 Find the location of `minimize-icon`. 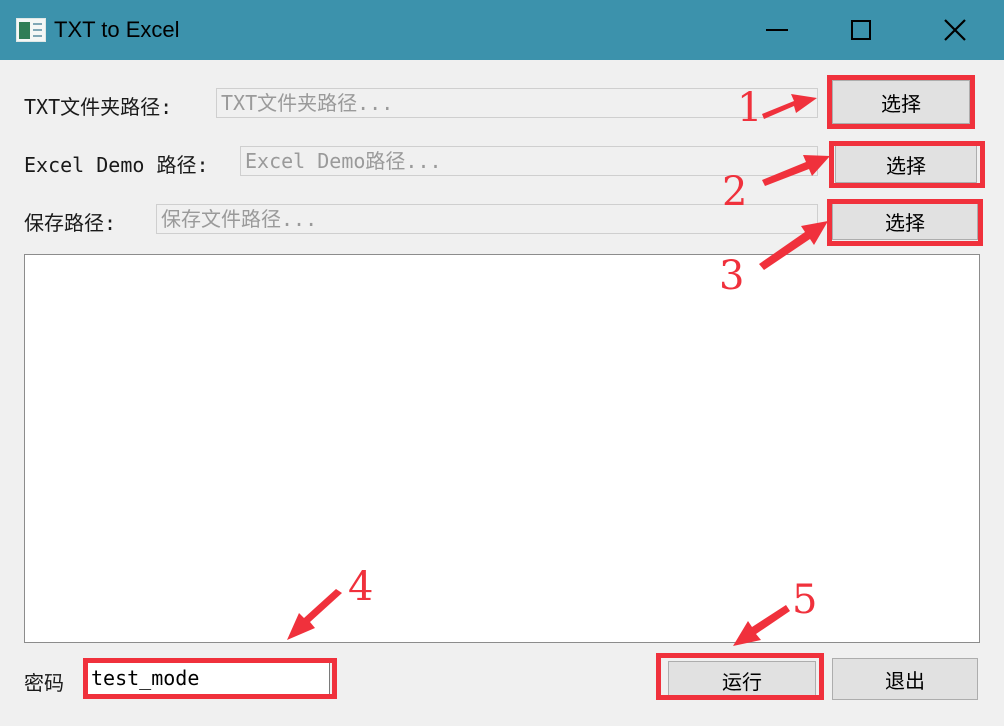

minimize-icon is located at coordinates (777, 30).